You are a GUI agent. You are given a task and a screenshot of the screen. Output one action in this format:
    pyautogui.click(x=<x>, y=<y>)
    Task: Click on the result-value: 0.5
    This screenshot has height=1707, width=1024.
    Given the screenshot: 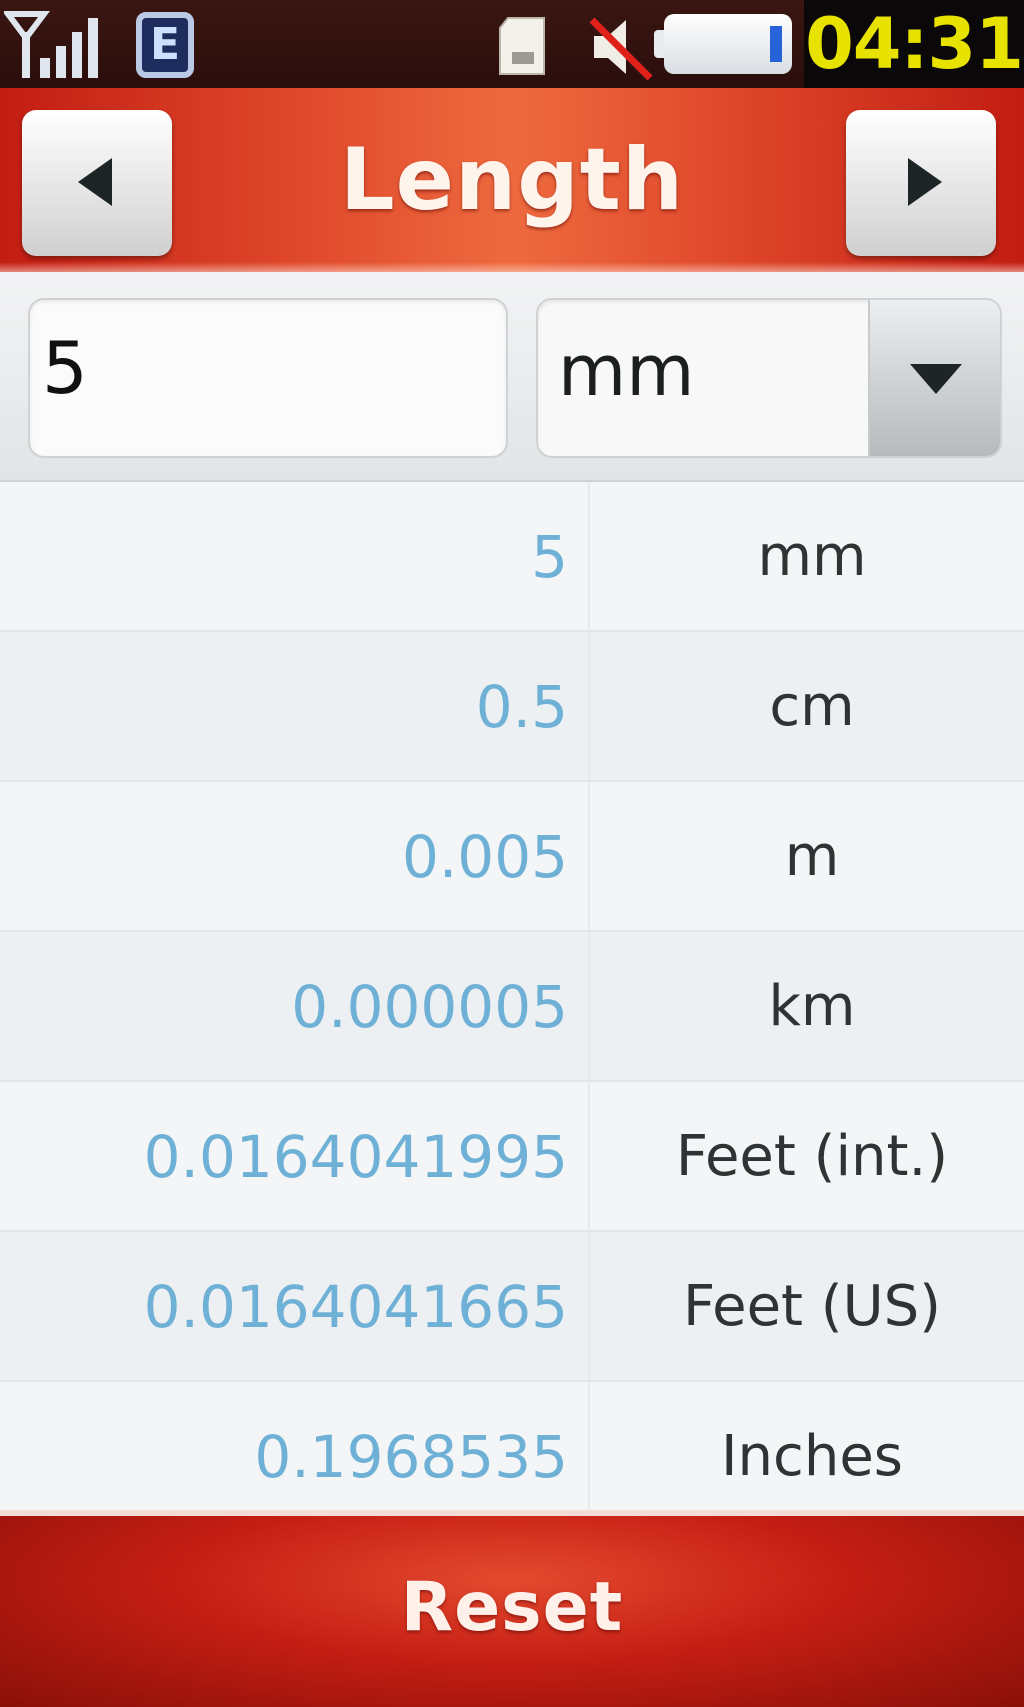 What is the action you would take?
    pyautogui.click(x=521, y=707)
    